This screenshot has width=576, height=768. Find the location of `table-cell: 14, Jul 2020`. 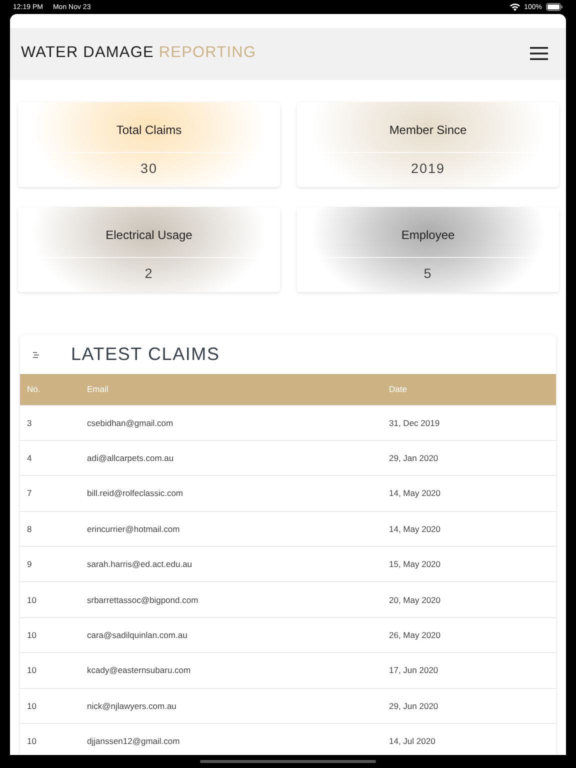

table-cell: 14, Jul 2020 is located at coordinates (472, 739).